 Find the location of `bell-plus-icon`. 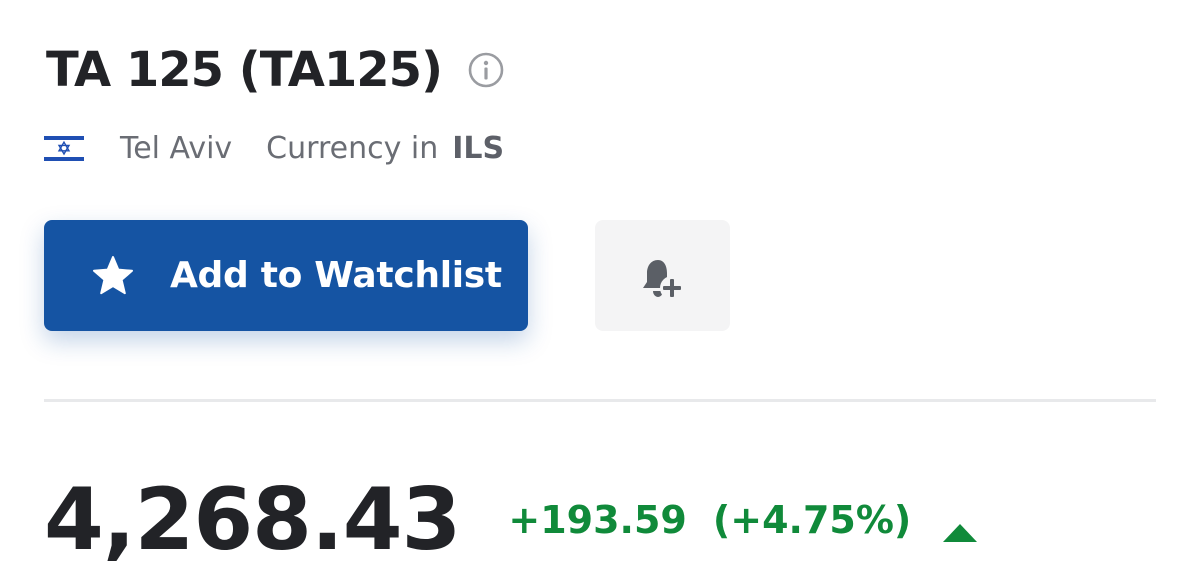

bell-plus-icon is located at coordinates (663, 279).